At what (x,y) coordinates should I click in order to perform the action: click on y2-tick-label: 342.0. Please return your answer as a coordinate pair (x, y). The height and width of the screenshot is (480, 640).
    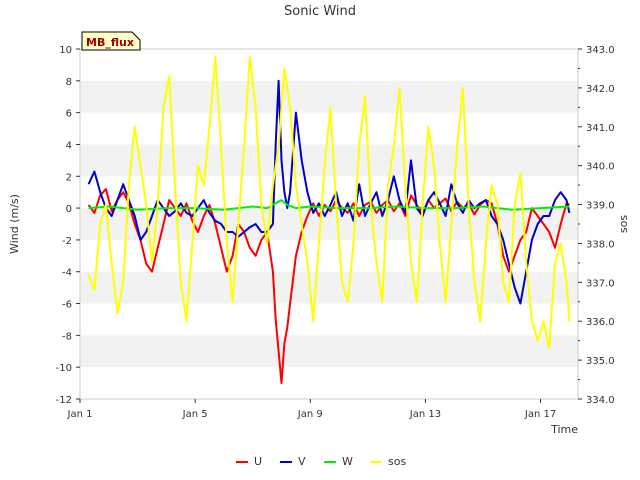
    Looking at the image, I should click on (600, 89).